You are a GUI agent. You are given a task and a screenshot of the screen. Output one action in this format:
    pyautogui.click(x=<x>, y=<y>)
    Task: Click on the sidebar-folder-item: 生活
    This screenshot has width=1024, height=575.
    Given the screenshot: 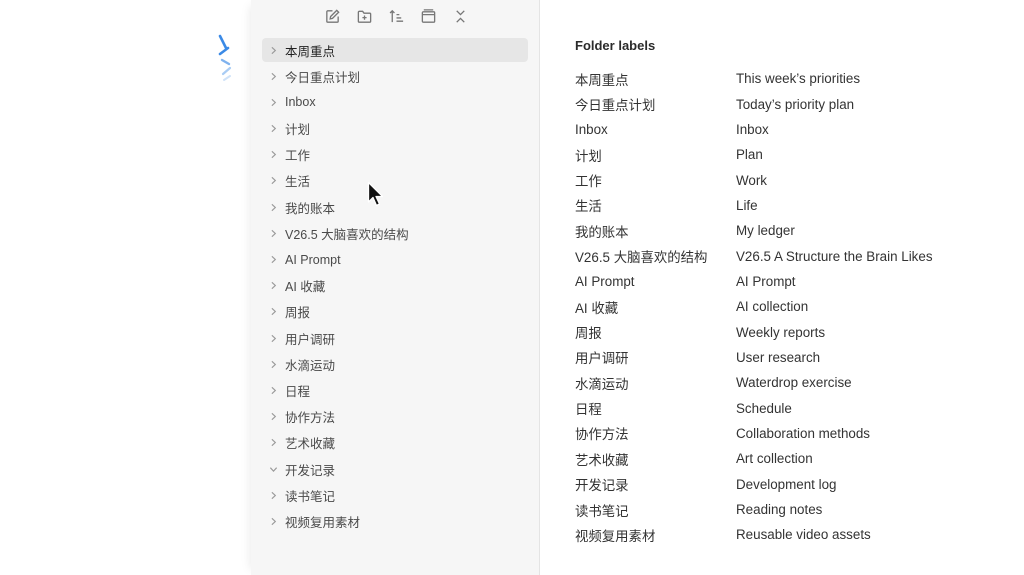 What is the action you would take?
    pyautogui.click(x=395, y=181)
    